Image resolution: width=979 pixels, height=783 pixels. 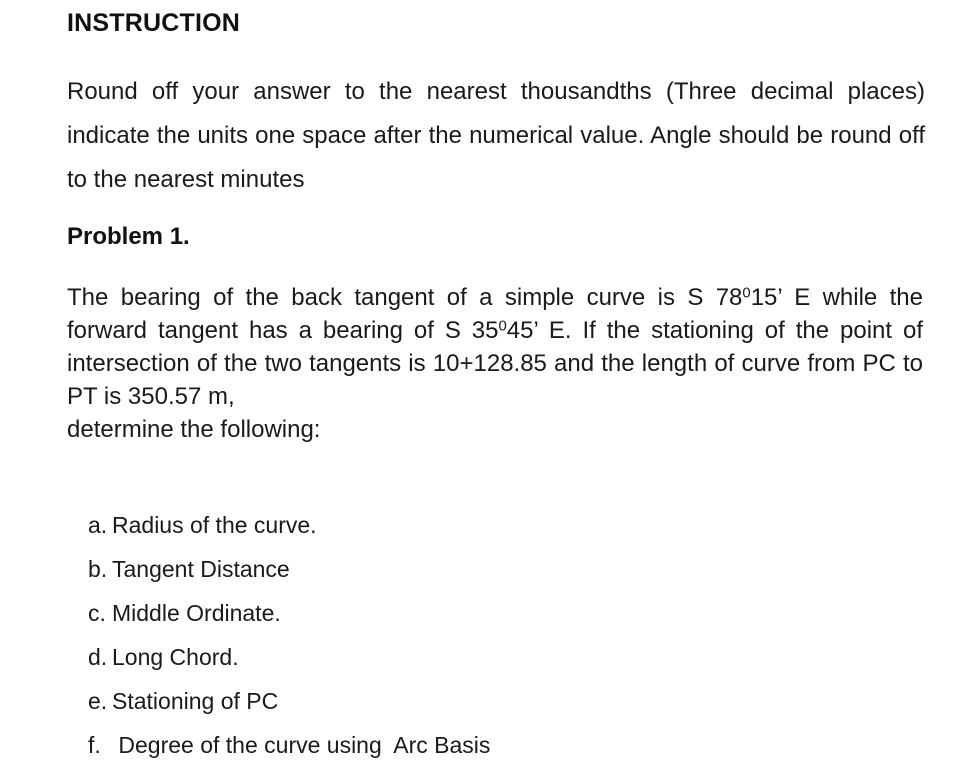 What do you see at coordinates (498, 525) in the screenshot?
I see `list-item: a. Radius of the curve.` at bounding box center [498, 525].